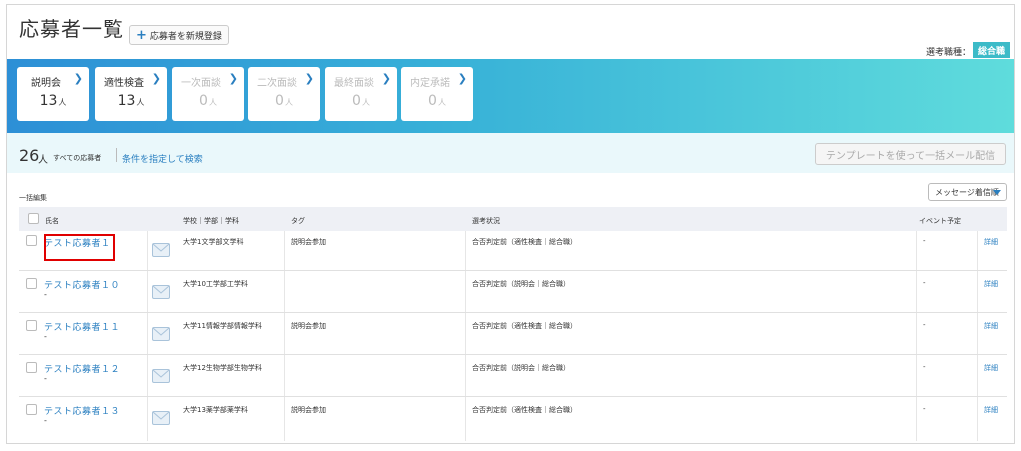 This screenshot has width=1021, height=451. I want to click on stage-label: 最終面談, so click(354, 83).